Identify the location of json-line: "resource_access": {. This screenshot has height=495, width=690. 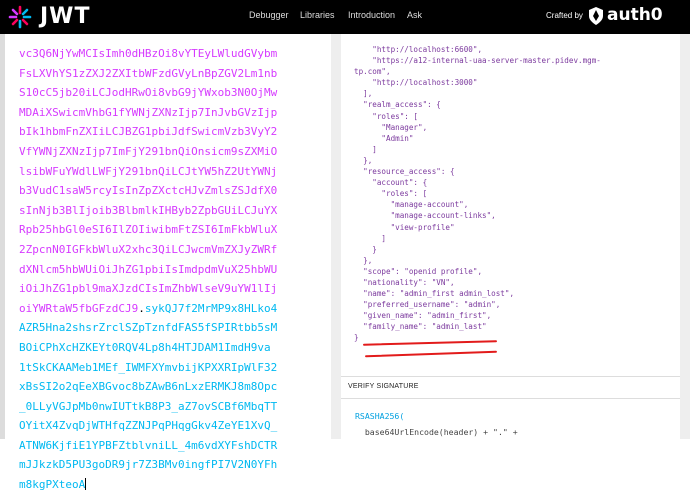
(404, 172).